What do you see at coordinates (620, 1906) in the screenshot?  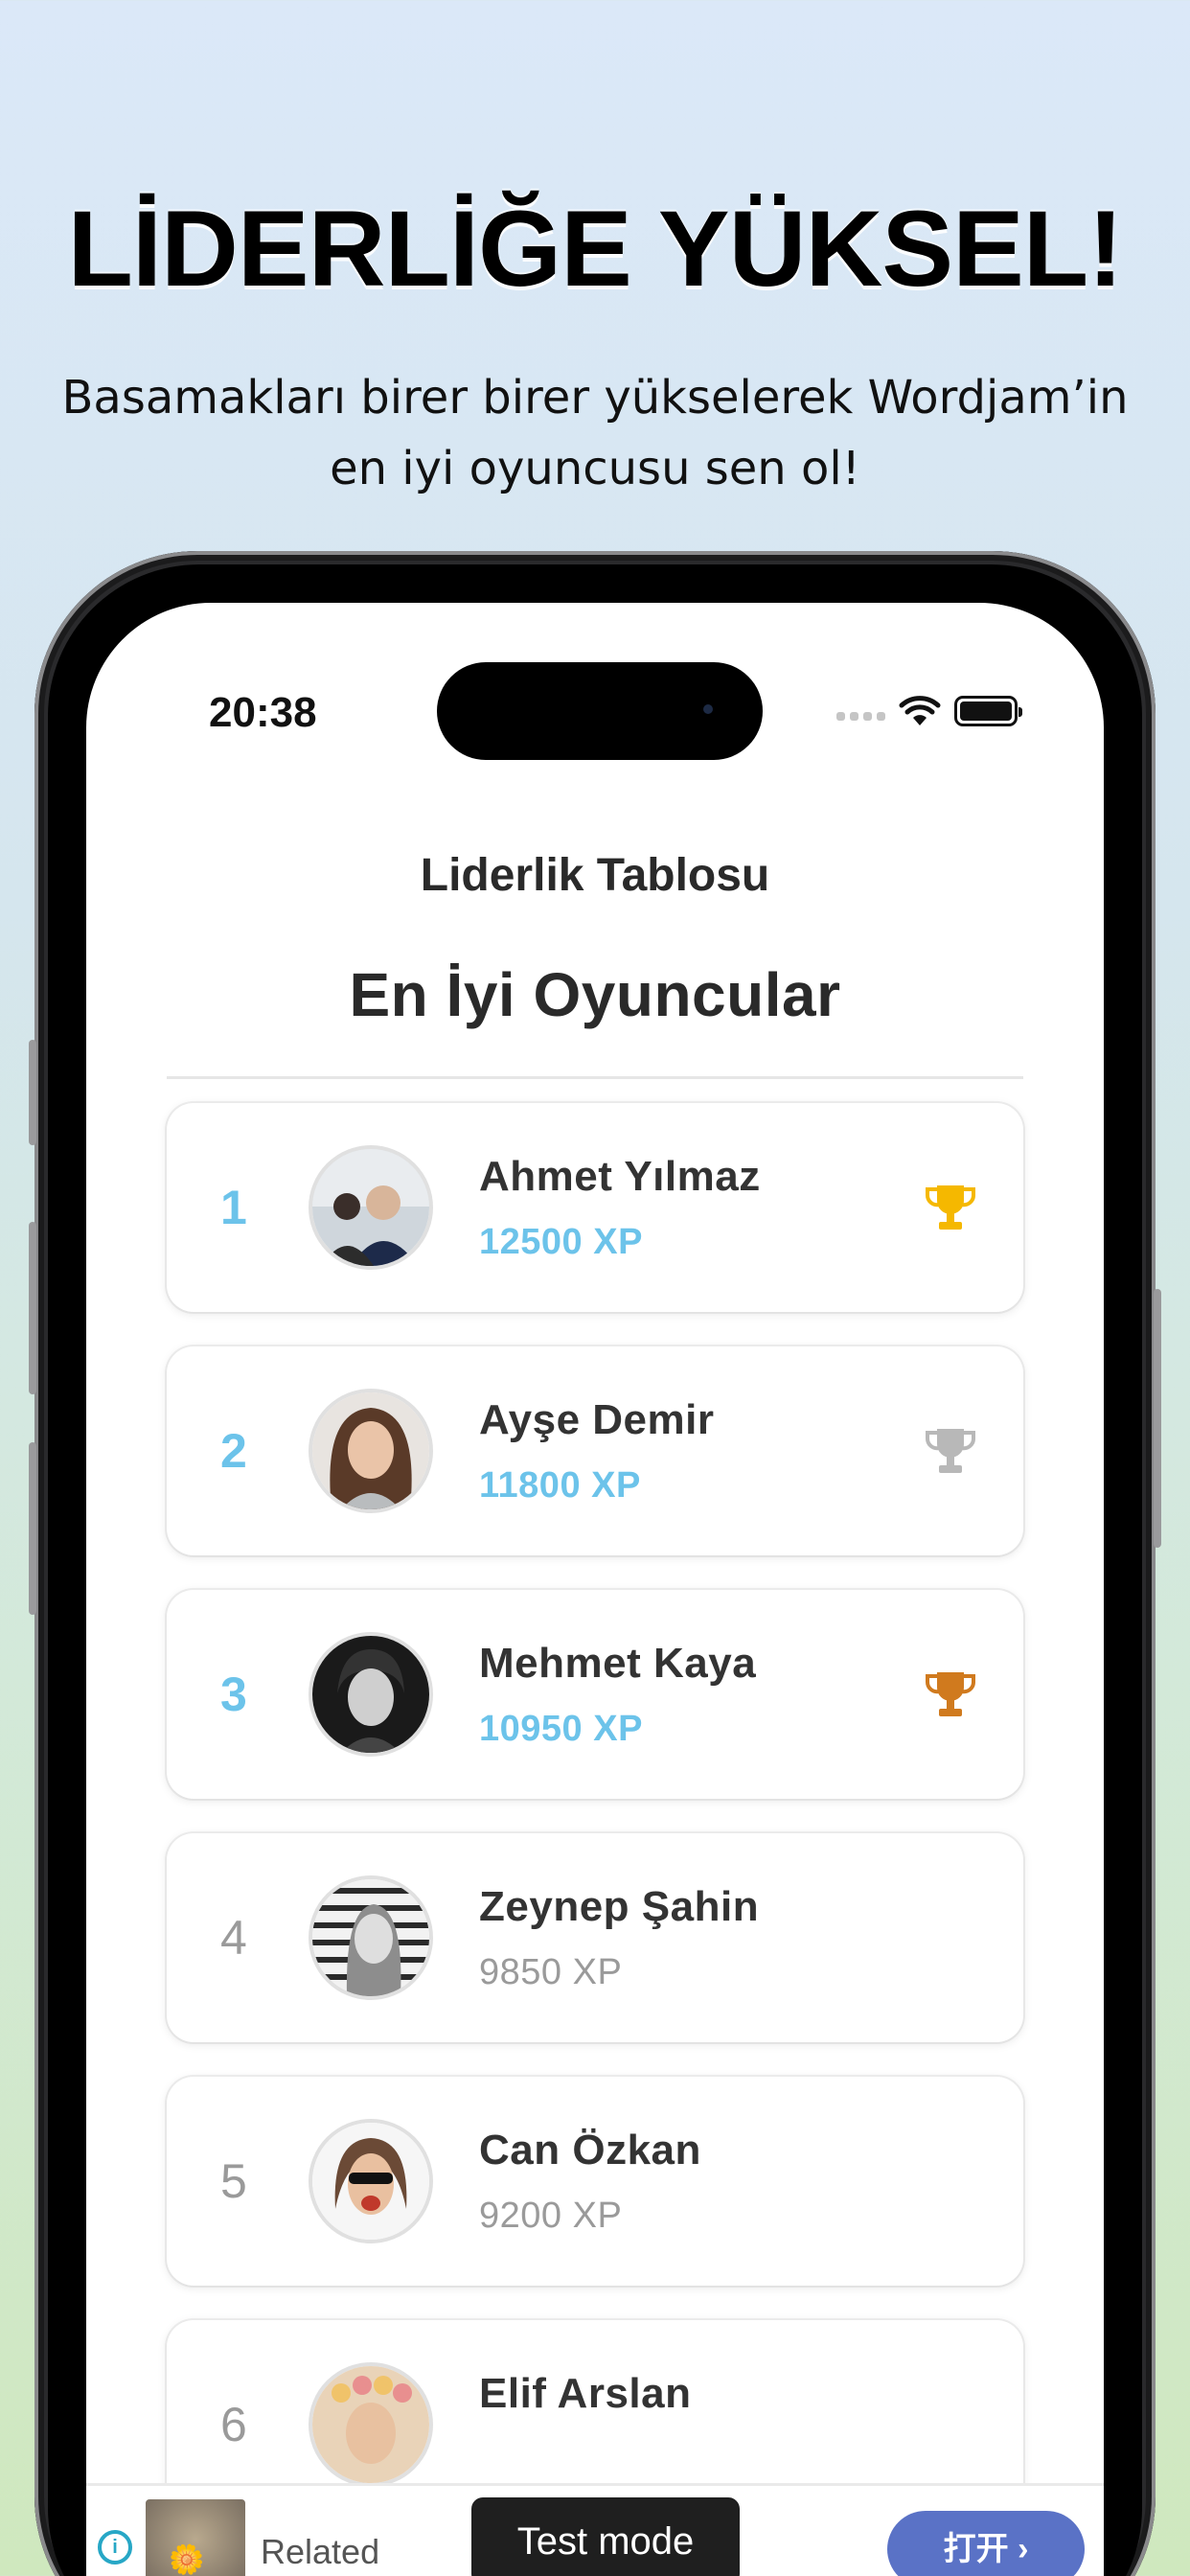 I see `player-name: Zeynep Şahin` at bounding box center [620, 1906].